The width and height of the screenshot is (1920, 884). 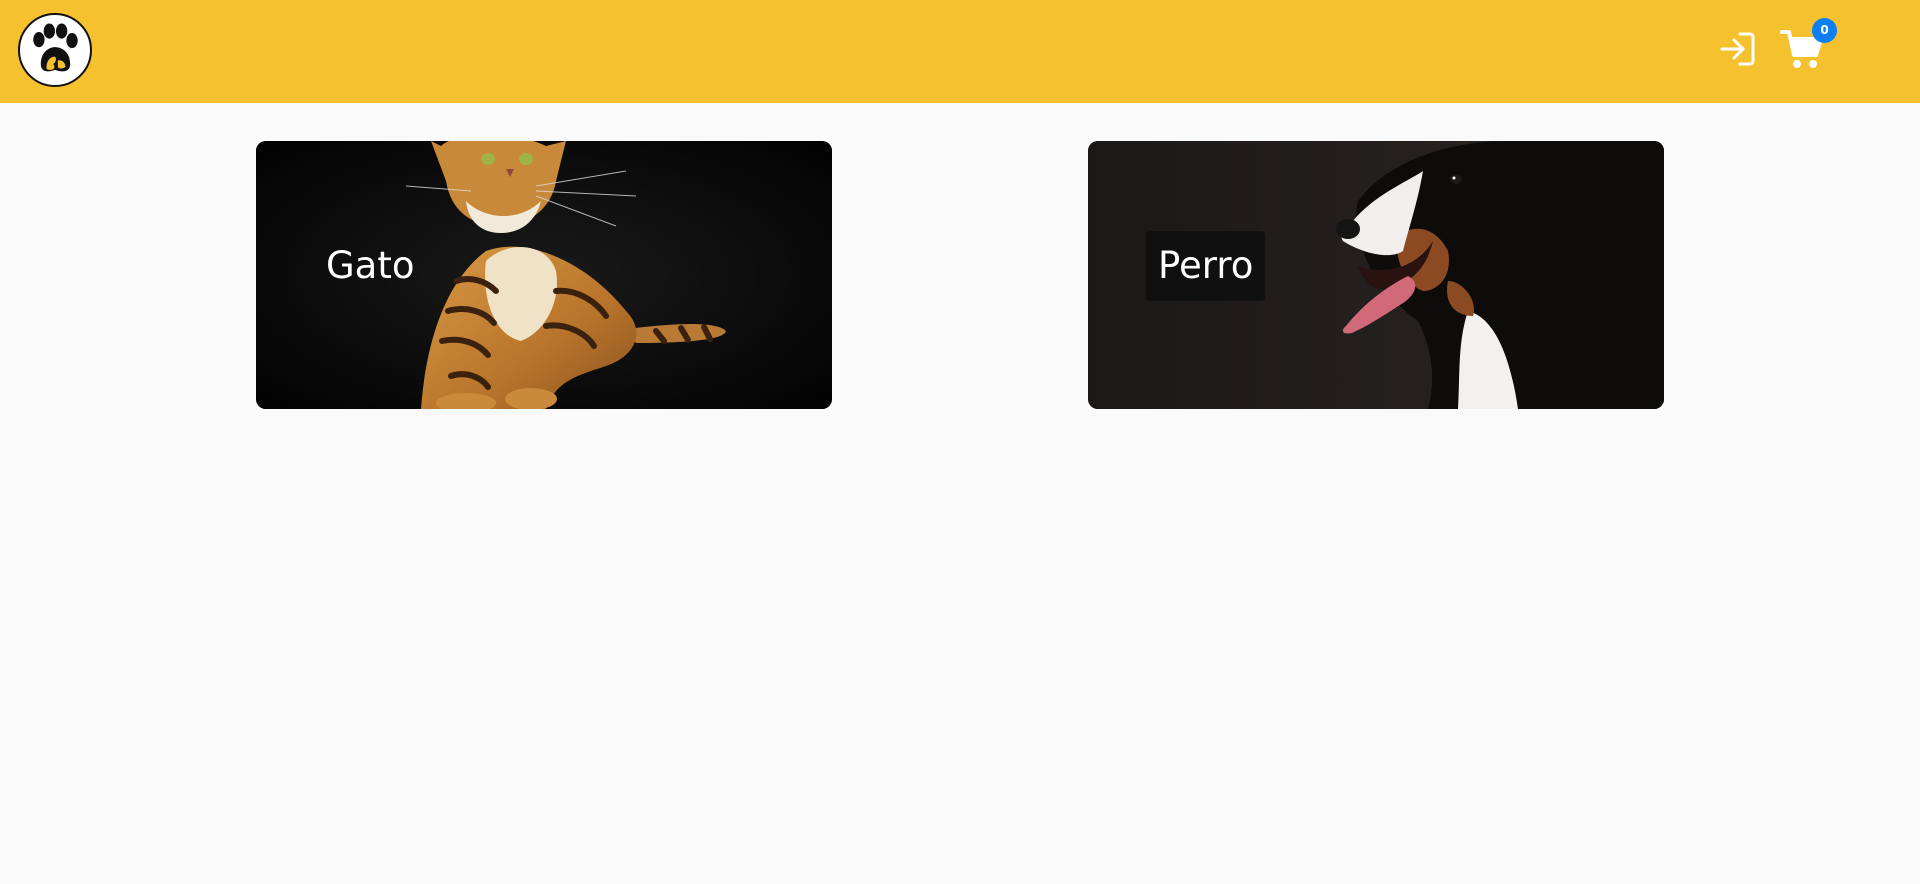 I want to click on cart-count-badge: 0, so click(x=1824, y=30).